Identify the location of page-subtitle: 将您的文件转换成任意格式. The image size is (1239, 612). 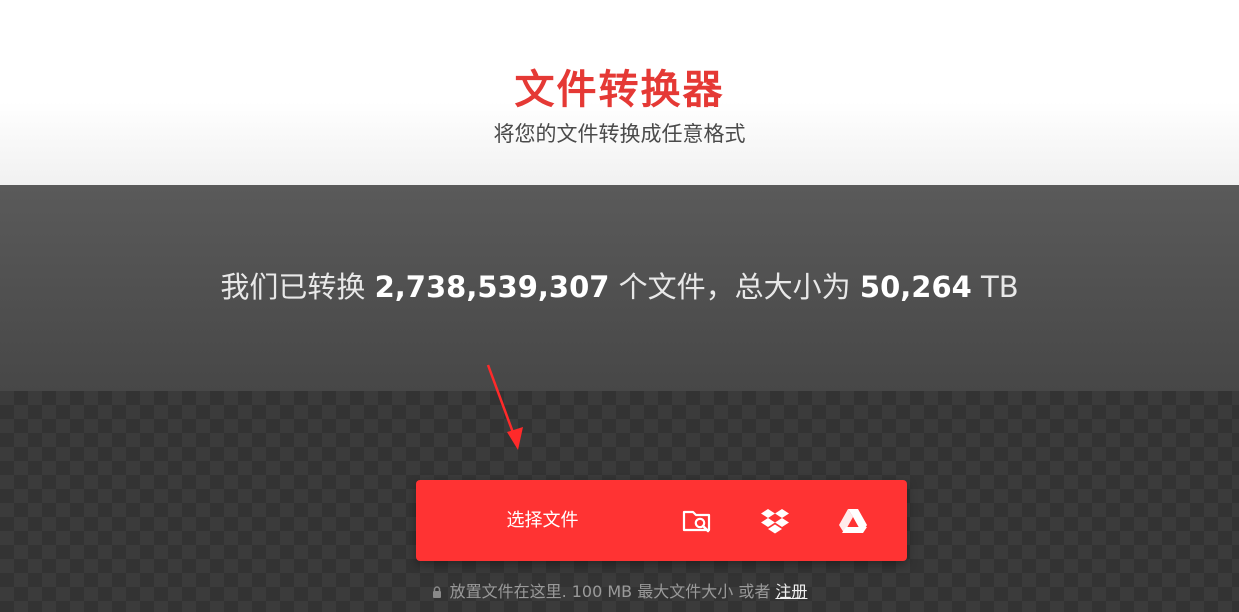
(619, 134).